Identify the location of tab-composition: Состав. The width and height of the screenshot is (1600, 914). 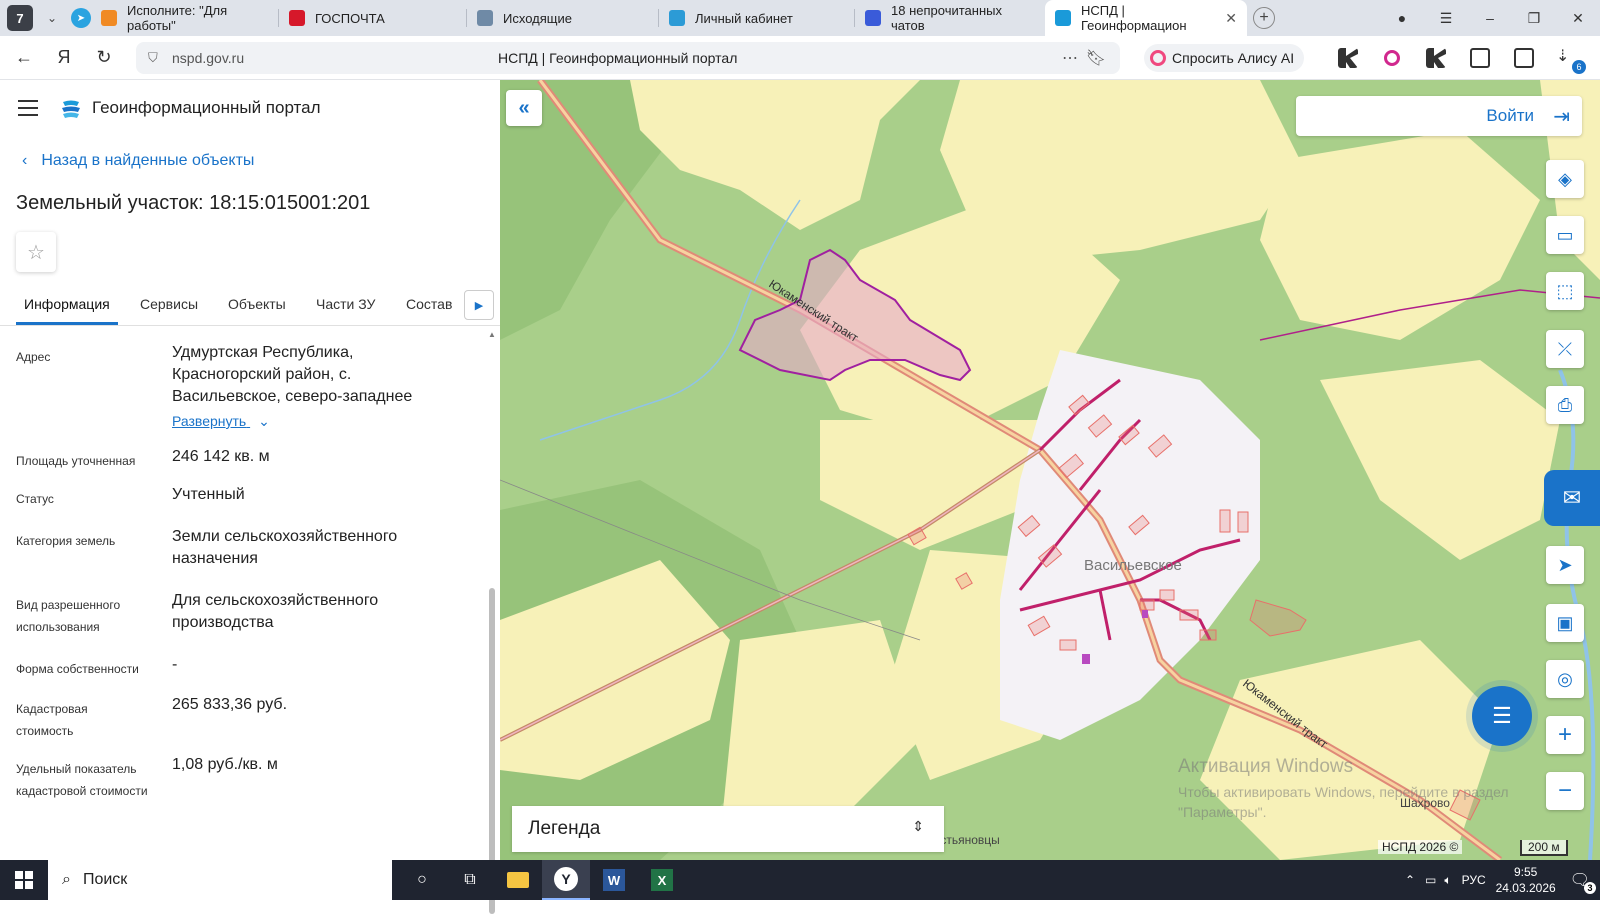
(429, 304).